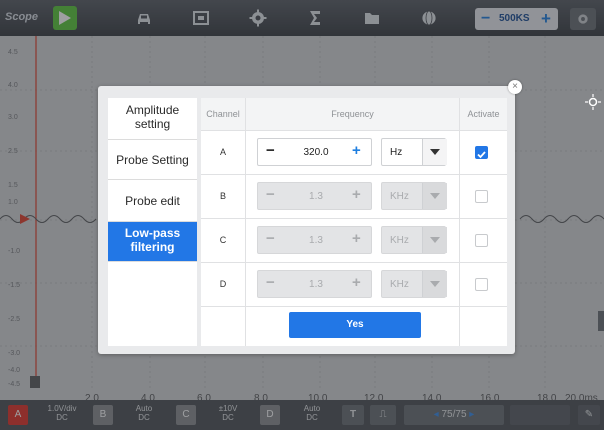  Describe the element at coordinates (481, 155) in the screenshot. I see `check-icon` at that location.